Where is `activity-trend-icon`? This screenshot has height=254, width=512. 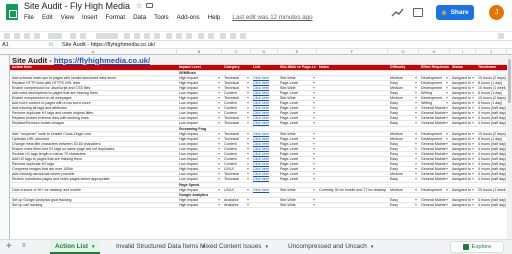
activity-trend-icon is located at coordinates (397, 12).